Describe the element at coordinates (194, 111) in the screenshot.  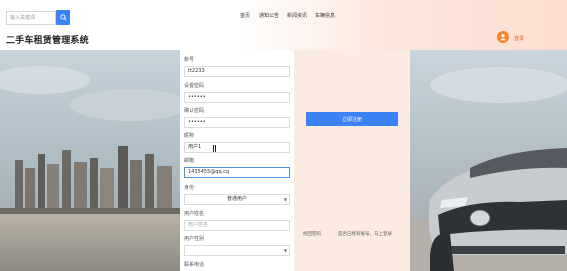
I see `confirm-password-label: 确认密码` at that location.